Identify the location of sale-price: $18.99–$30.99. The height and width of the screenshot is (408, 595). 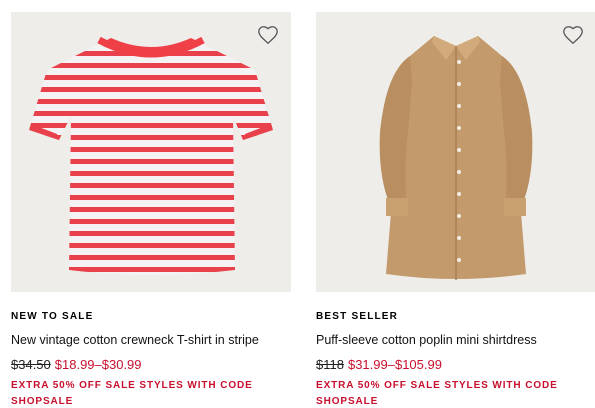
(98, 364).